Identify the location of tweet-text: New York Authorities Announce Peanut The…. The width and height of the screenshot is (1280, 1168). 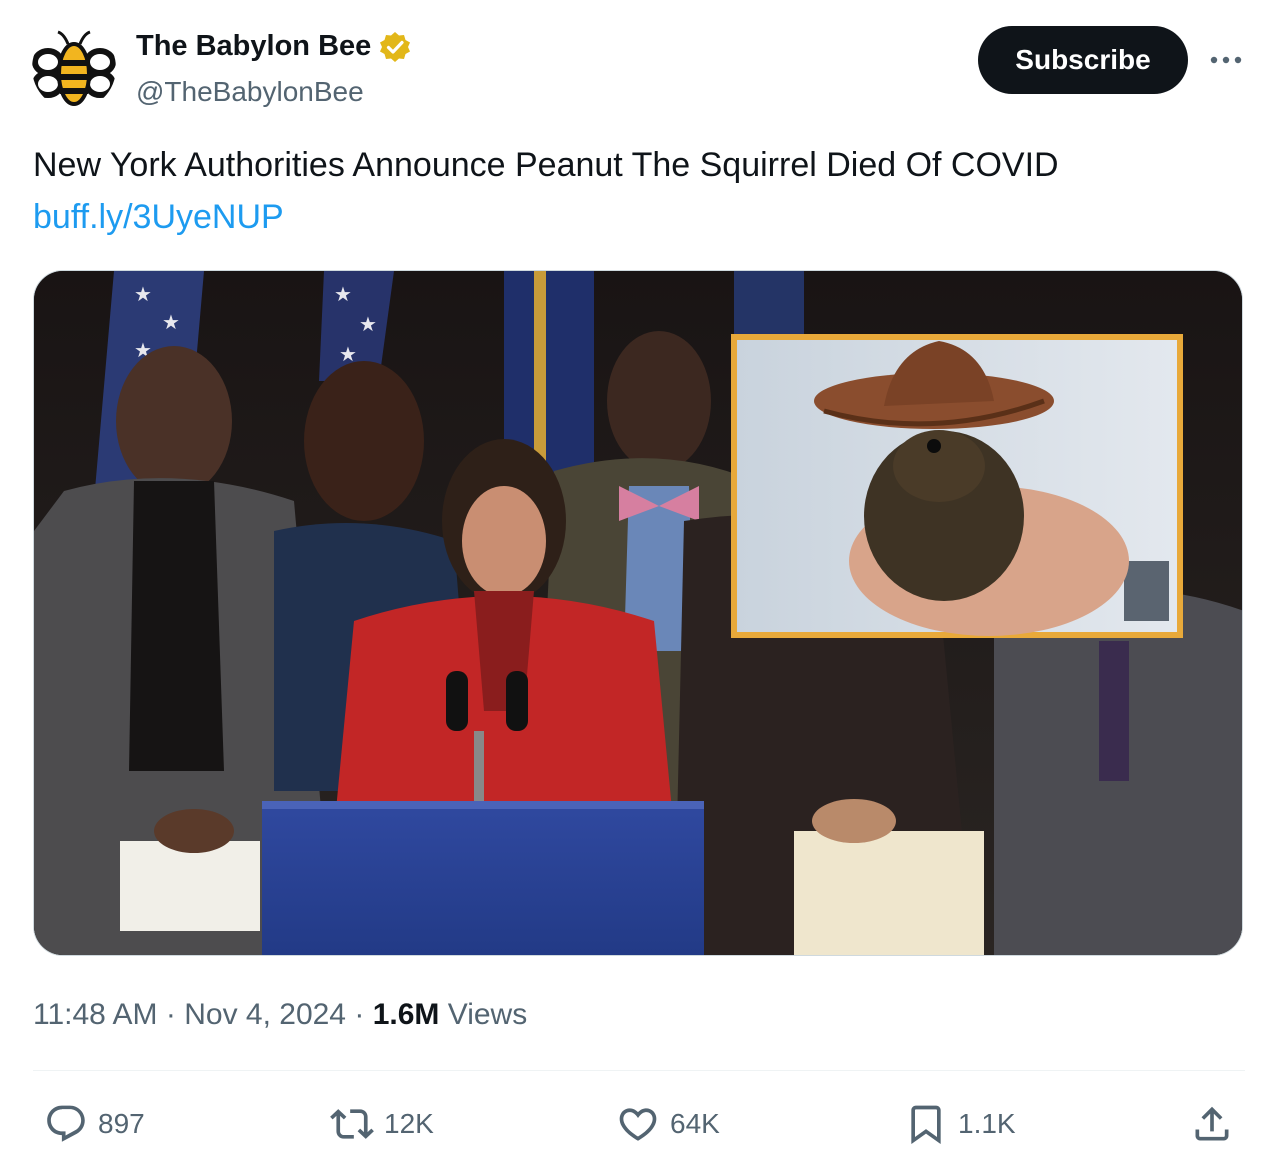
(546, 165).